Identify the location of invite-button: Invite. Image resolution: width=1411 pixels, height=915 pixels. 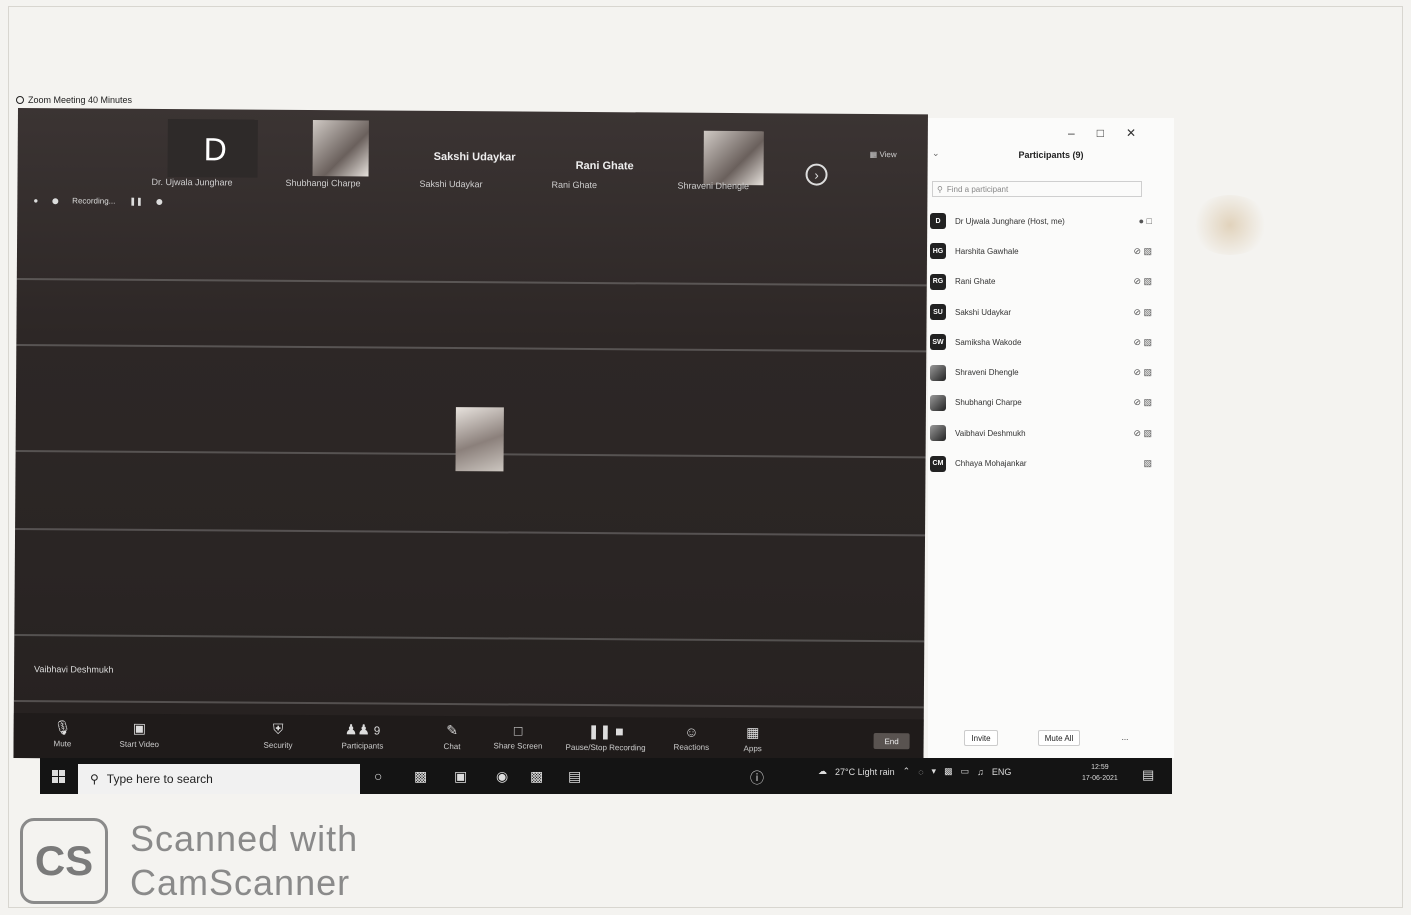
(981, 738).